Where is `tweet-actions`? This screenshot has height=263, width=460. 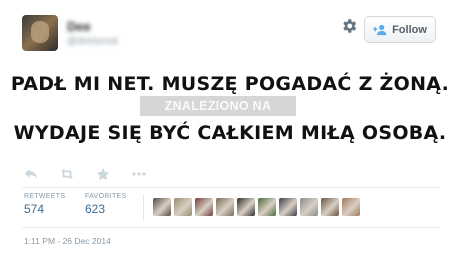
tweet-actions is located at coordinates (85, 174).